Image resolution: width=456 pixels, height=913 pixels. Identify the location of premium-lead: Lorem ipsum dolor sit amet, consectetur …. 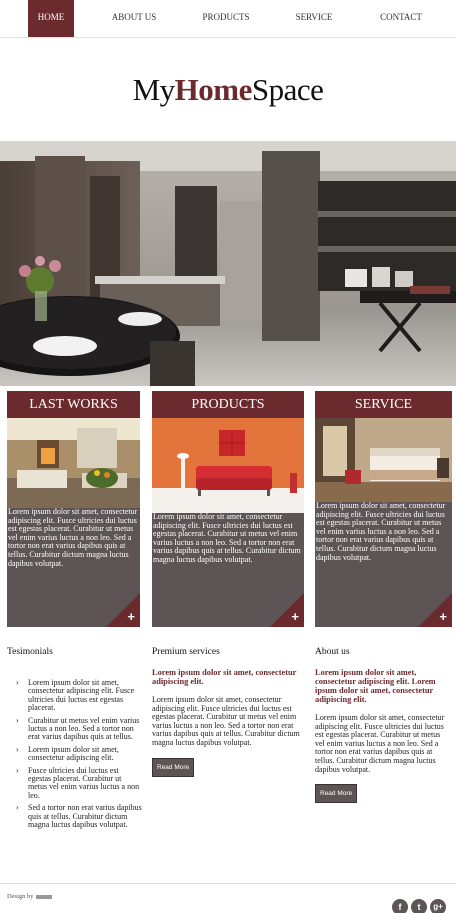
(224, 677).